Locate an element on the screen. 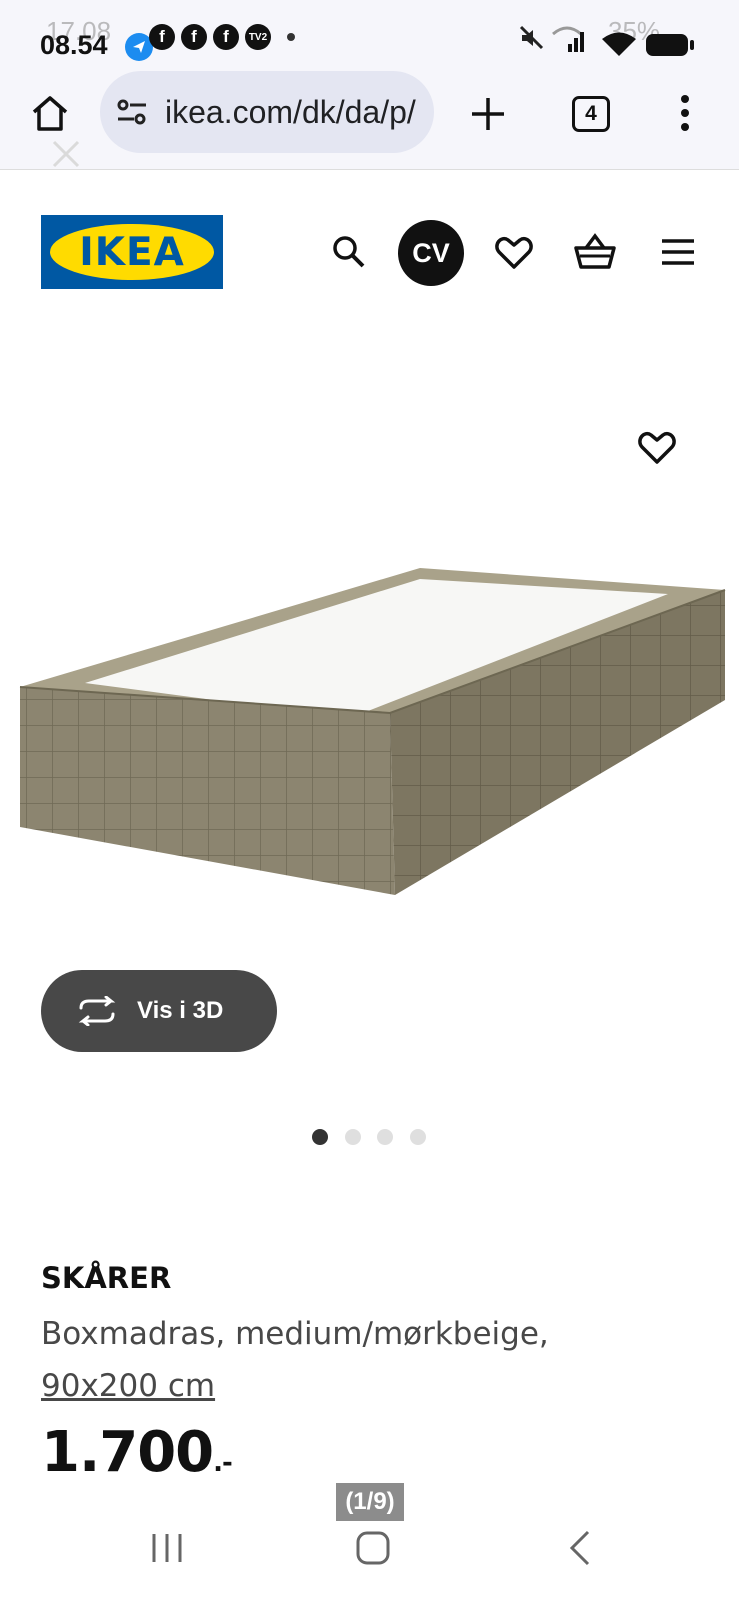 The image size is (739, 1600). battery-tip is located at coordinates (692, 45).